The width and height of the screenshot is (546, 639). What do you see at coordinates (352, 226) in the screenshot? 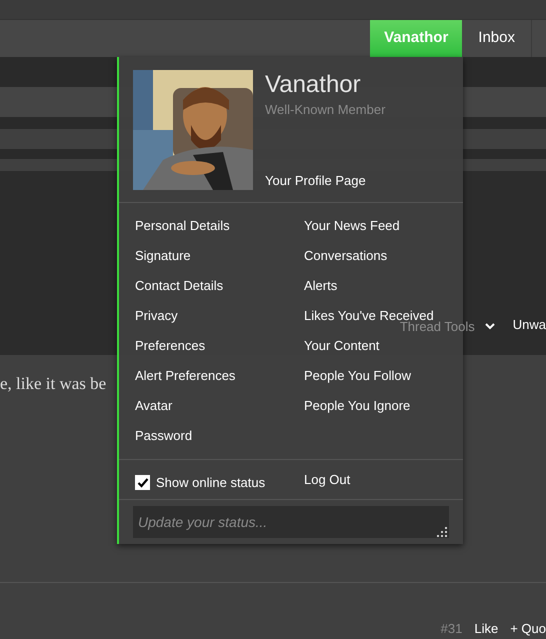
I see `menu-link: Your News Feed` at bounding box center [352, 226].